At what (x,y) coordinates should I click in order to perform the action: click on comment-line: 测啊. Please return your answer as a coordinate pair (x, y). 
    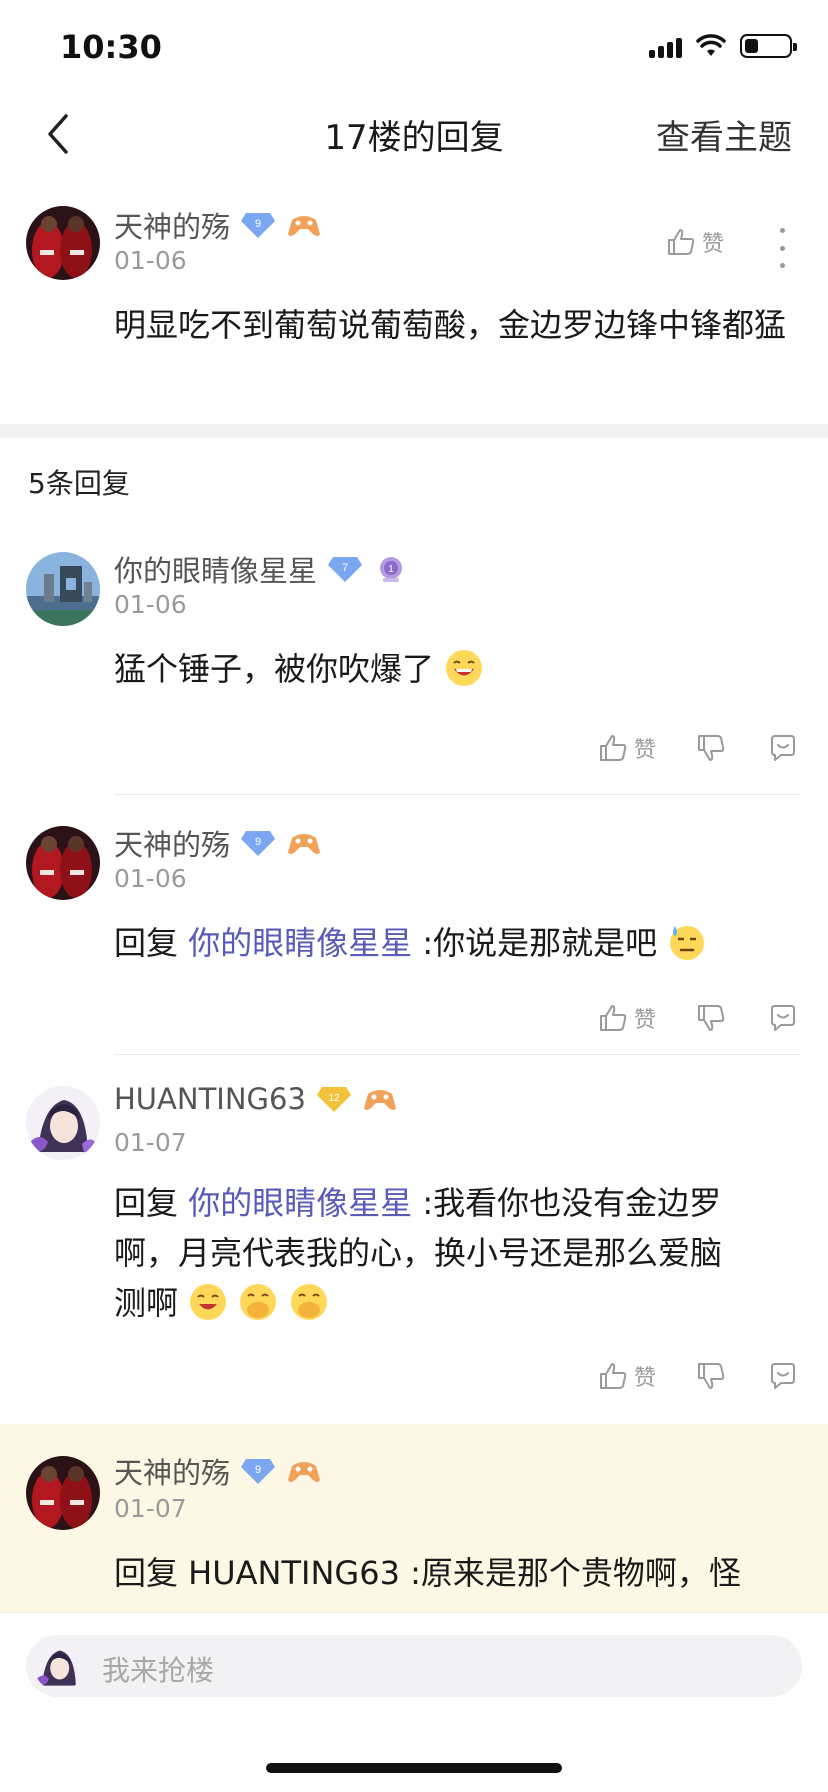
    Looking at the image, I should click on (464, 1303).